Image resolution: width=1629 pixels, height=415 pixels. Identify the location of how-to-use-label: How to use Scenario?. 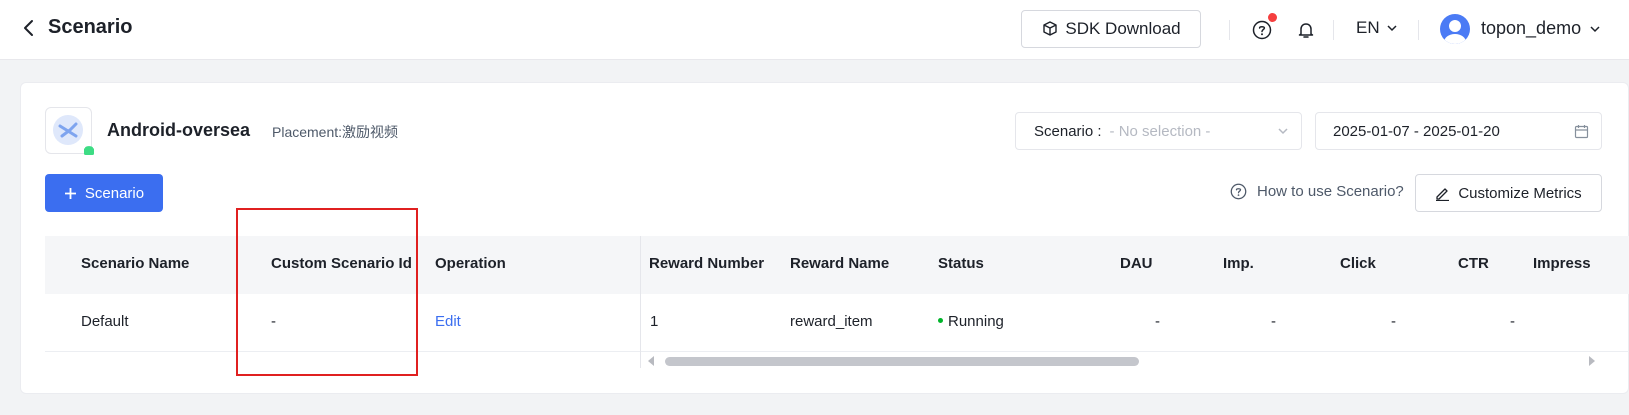
(1330, 191).